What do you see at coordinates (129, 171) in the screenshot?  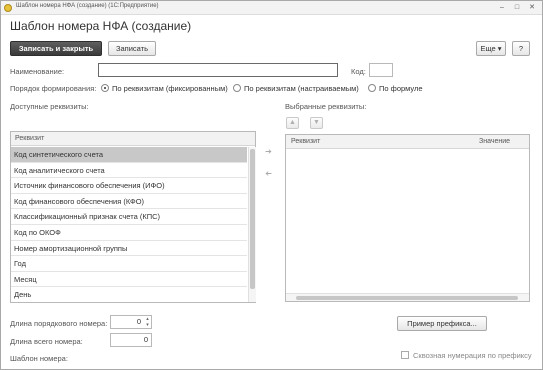 I see `list-item: Код аналитического счета` at bounding box center [129, 171].